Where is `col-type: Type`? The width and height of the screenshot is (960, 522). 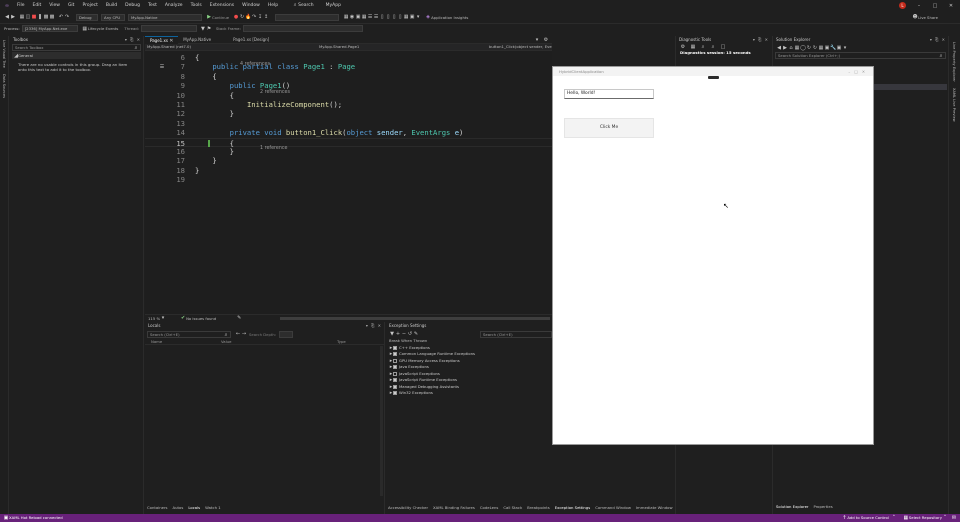
col-type: Type is located at coordinates (341, 341).